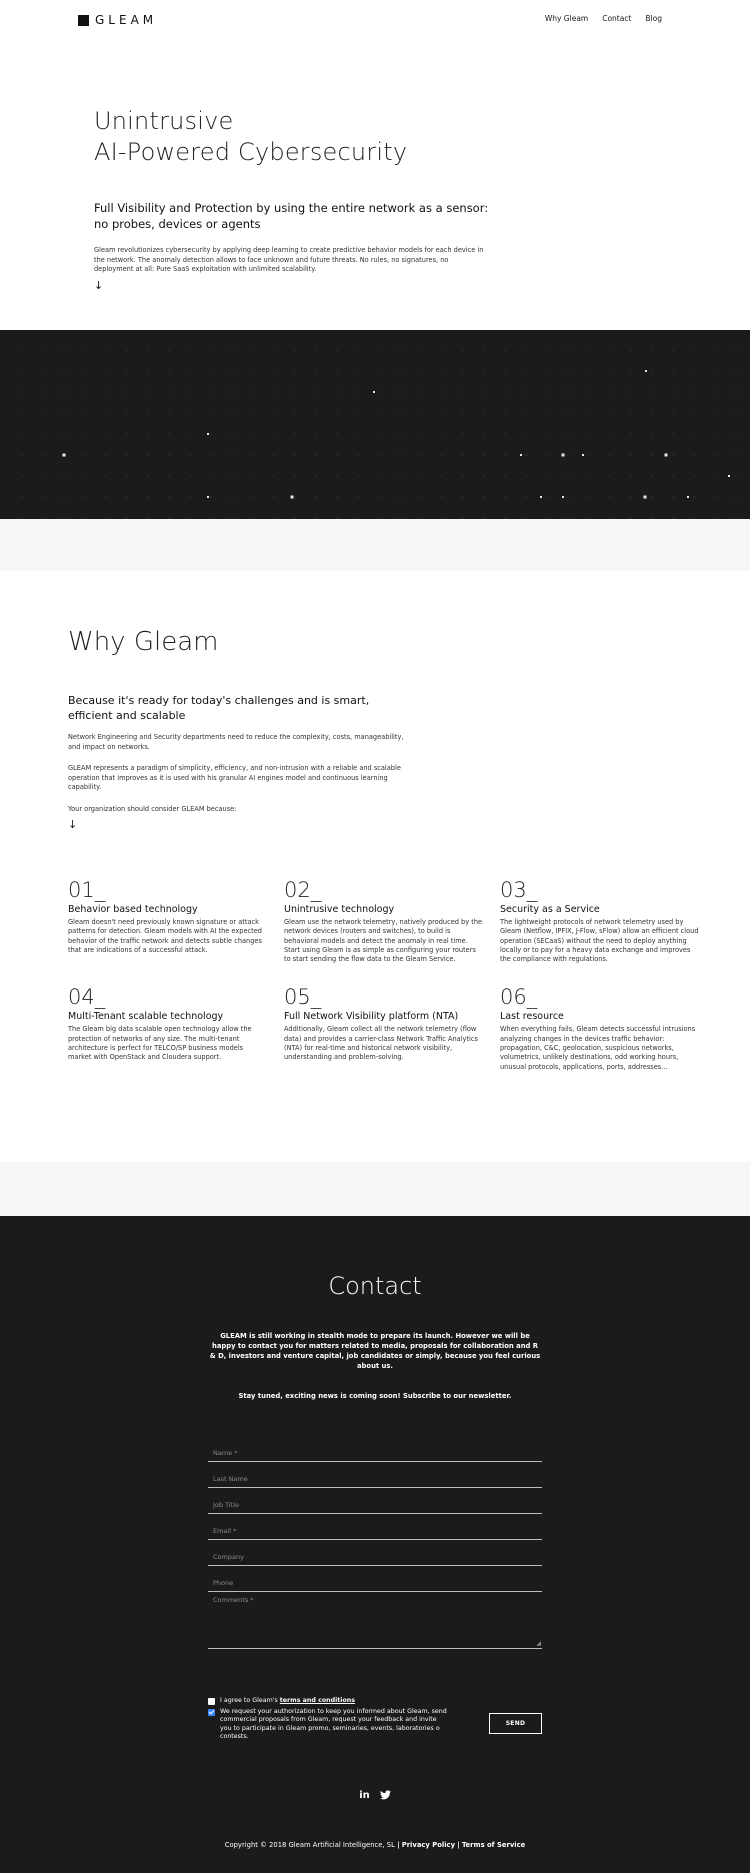 Image resolution: width=750 pixels, height=1873 pixels. What do you see at coordinates (143, 642) in the screenshot?
I see `why-title: Why Gleam` at bounding box center [143, 642].